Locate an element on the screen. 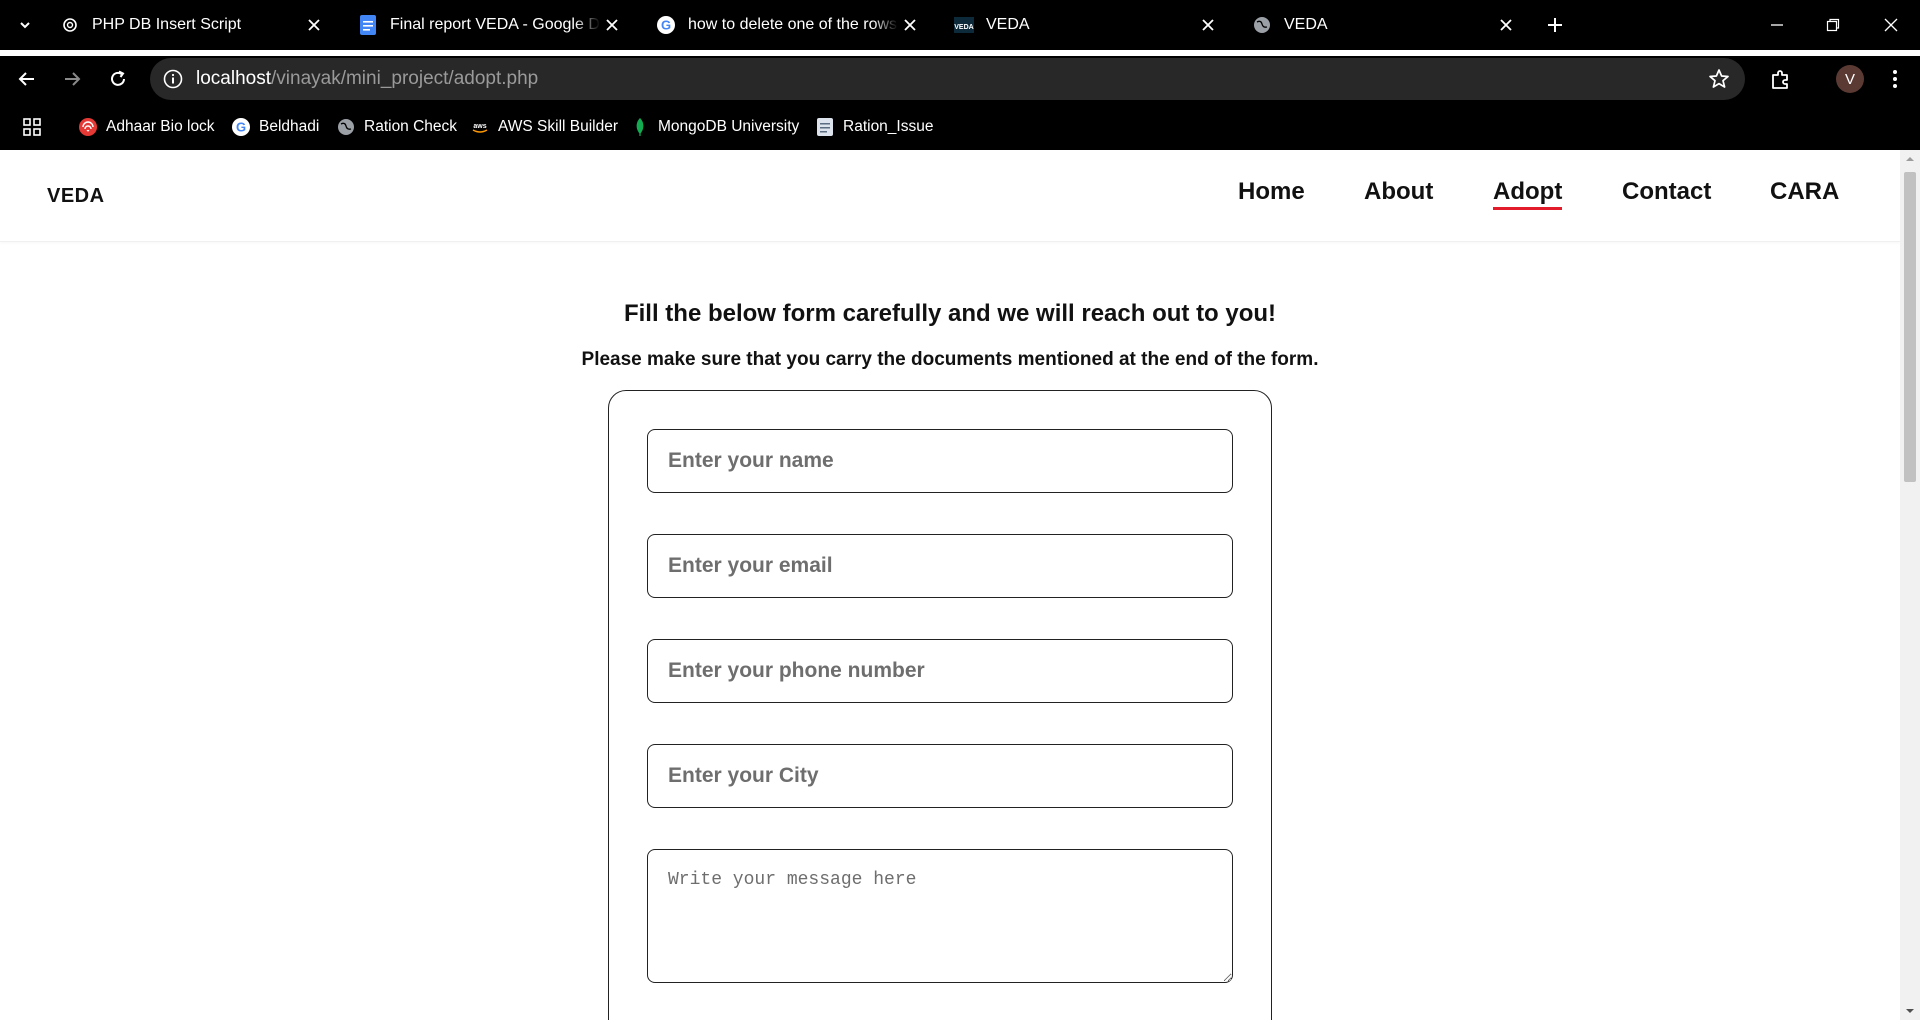 The width and height of the screenshot is (1920, 1020). tab-how-to-delete: G how to delete one of the rows in is located at coordinates (787, 25).